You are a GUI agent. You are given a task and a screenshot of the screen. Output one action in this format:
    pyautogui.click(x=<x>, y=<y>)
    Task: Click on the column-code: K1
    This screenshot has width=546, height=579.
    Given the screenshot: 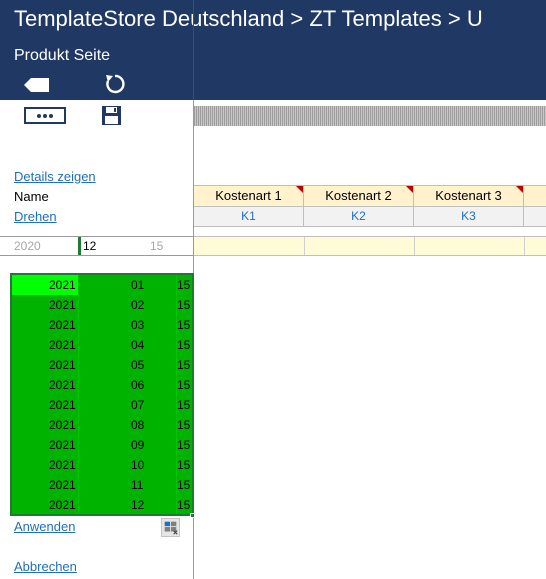 What is the action you would take?
    pyautogui.click(x=249, y=217)
    